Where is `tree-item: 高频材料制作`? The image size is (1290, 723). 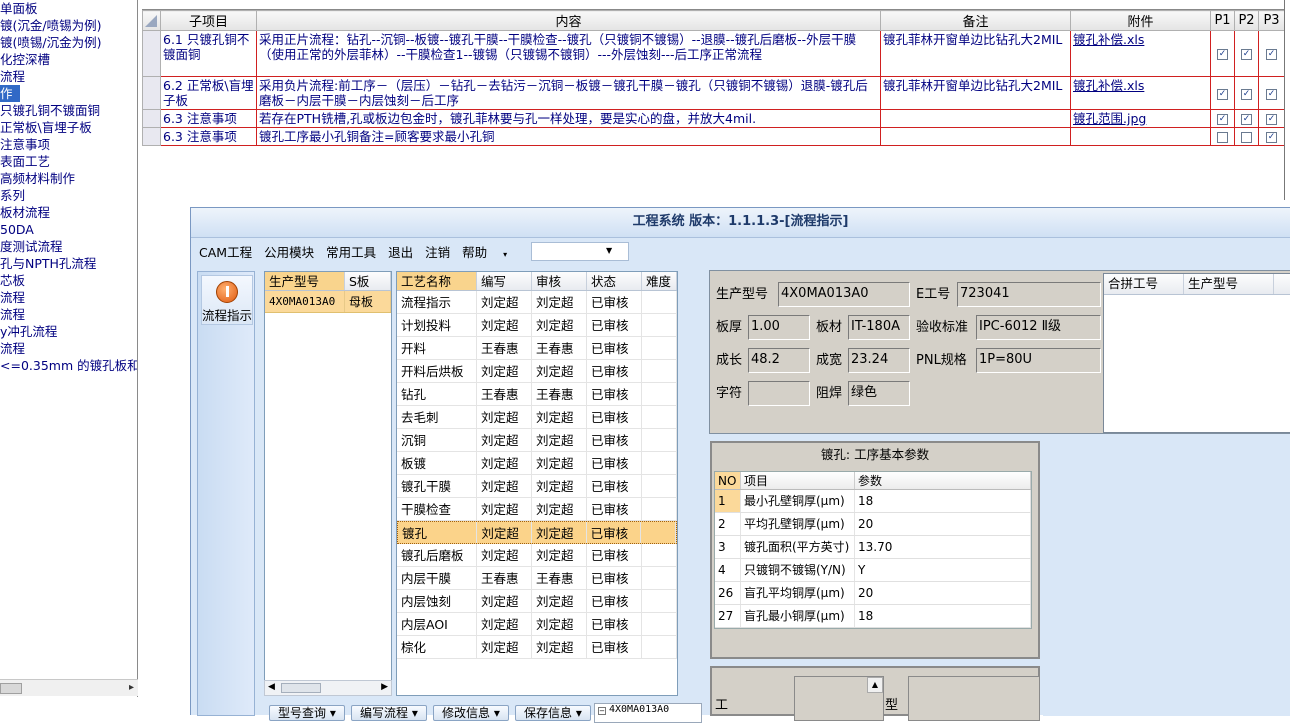
tree-item: 高频材料制作 is located at coordinates (68, 178).